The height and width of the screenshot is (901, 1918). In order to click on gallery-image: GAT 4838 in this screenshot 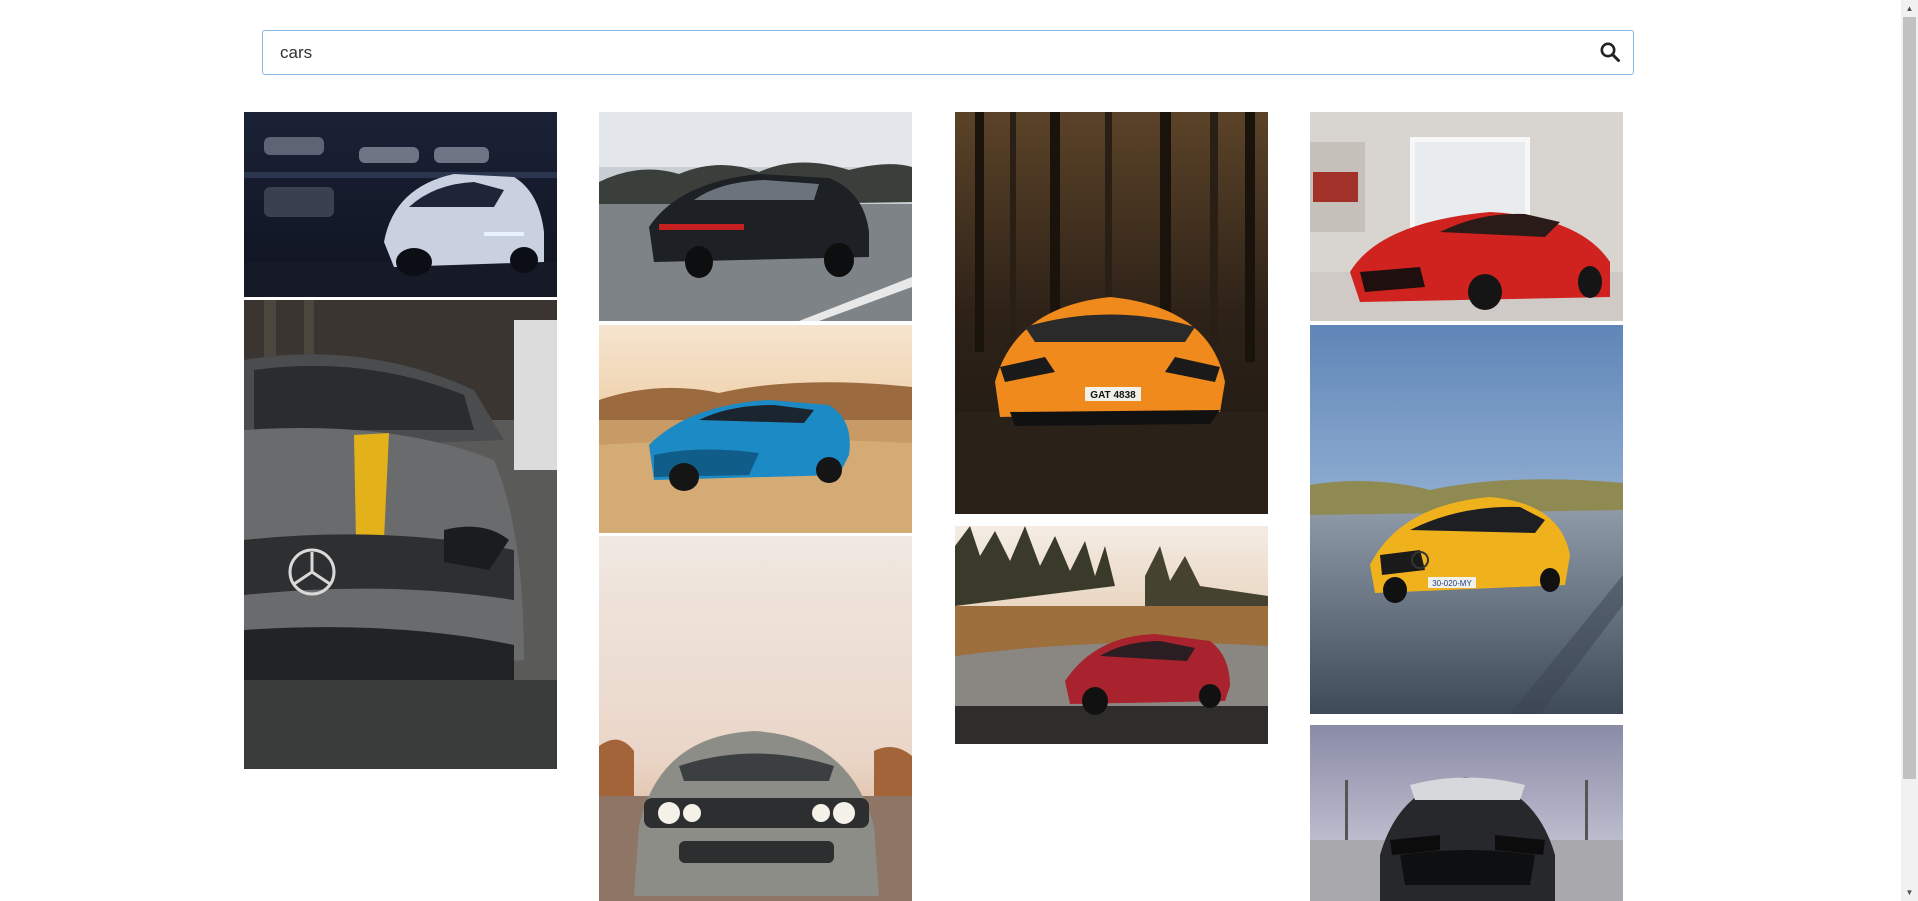, I will do `click(1111, 313)`.